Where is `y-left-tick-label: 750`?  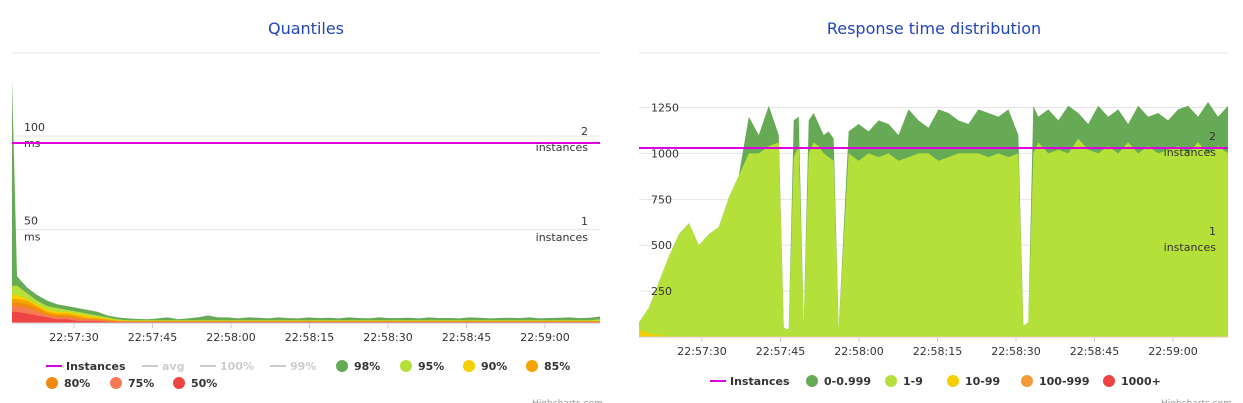 y-left-tick-label: 750 is located at coordinates (661, 199).